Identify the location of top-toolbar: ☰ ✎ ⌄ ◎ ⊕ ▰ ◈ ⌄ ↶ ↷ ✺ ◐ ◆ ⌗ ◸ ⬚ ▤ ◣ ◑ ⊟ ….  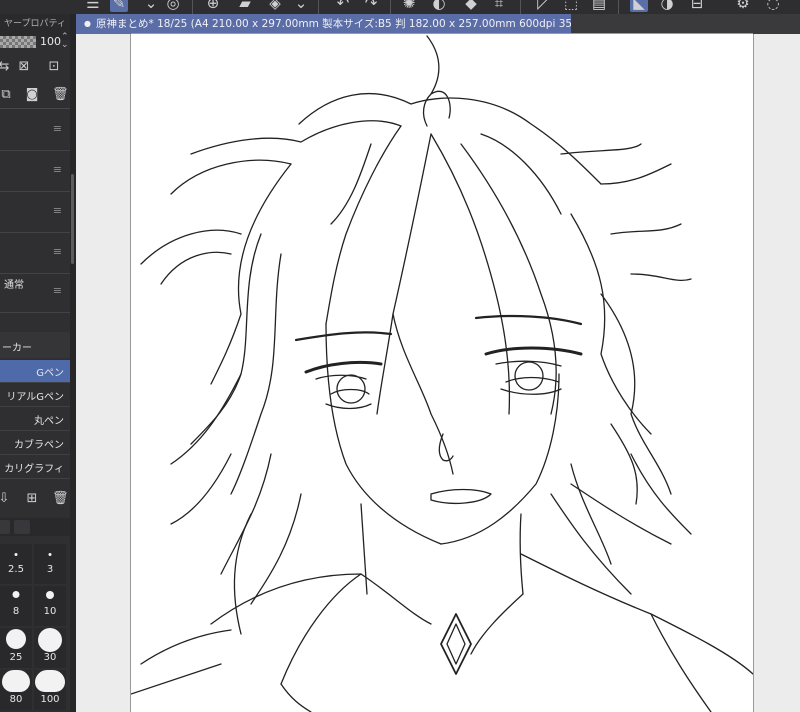
(400, 7).